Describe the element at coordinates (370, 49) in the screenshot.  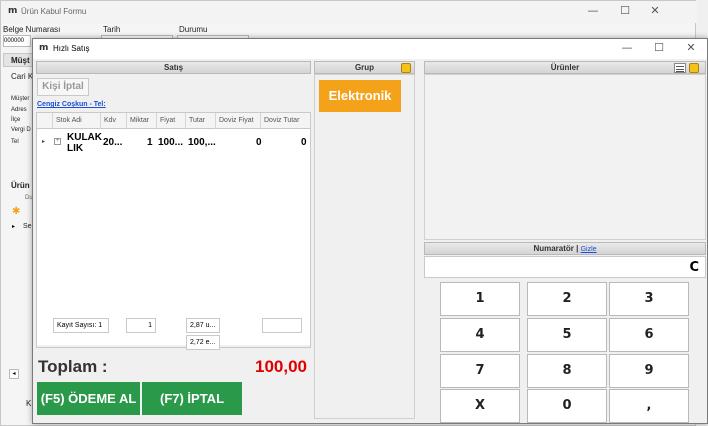
I see `hizli-satis-titlebar: m Hızlı Satış — ☐ ✕` at that location.